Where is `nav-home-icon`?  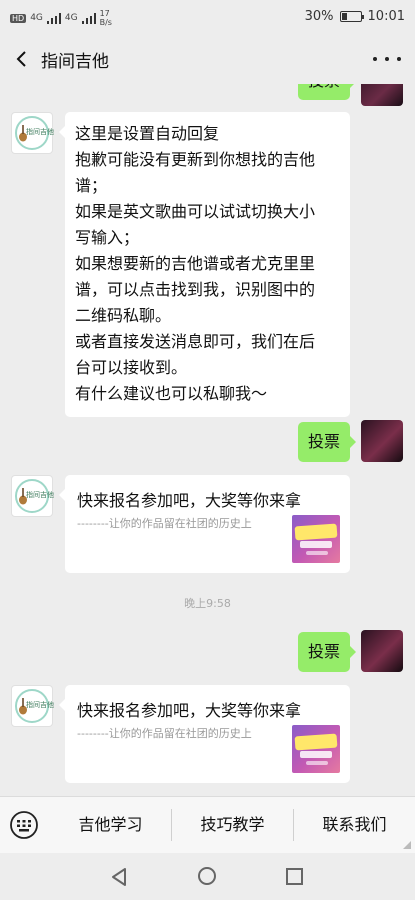 nav-home-icon is located at coordinates (207, 876).